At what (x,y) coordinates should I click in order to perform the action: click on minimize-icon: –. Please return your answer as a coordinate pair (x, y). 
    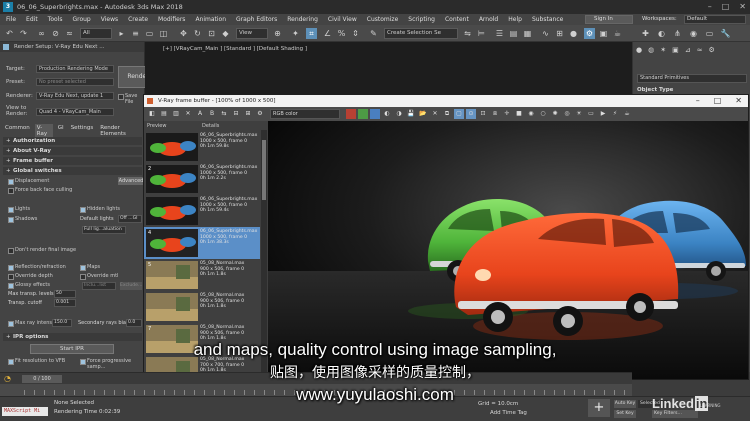
    Looking at the image, I should click on (710, 6).